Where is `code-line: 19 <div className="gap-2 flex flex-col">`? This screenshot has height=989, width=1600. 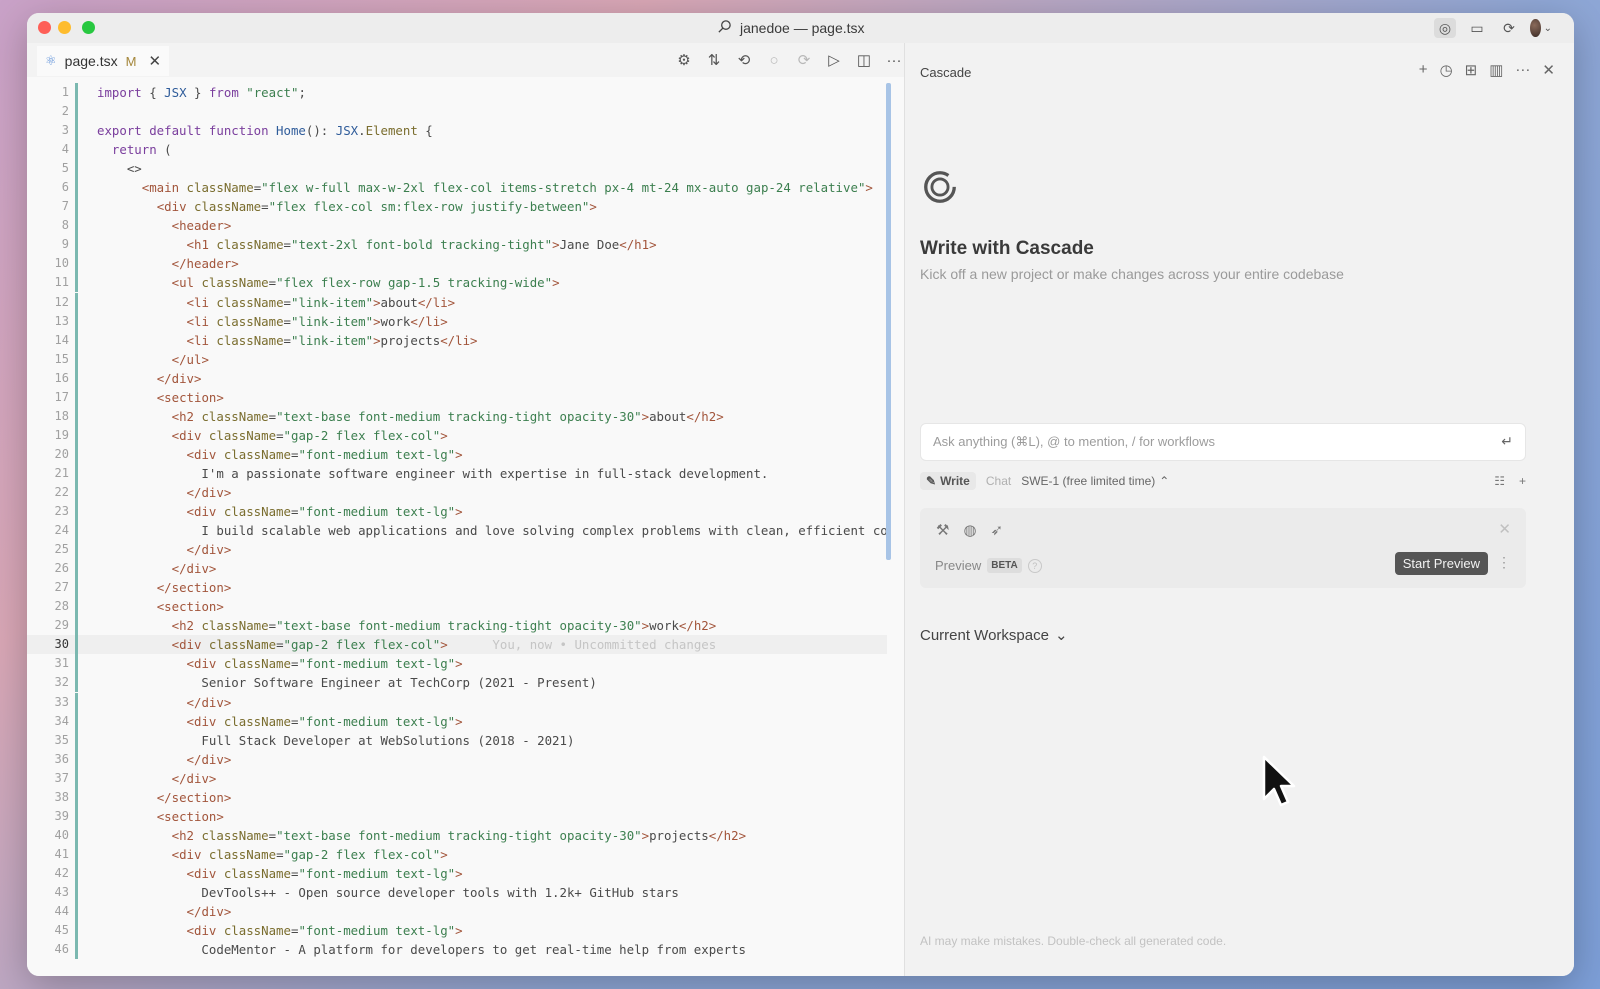
code-line: 19 <div className="gap-2 flex flex-col"> is located at coordinates (457, 435).